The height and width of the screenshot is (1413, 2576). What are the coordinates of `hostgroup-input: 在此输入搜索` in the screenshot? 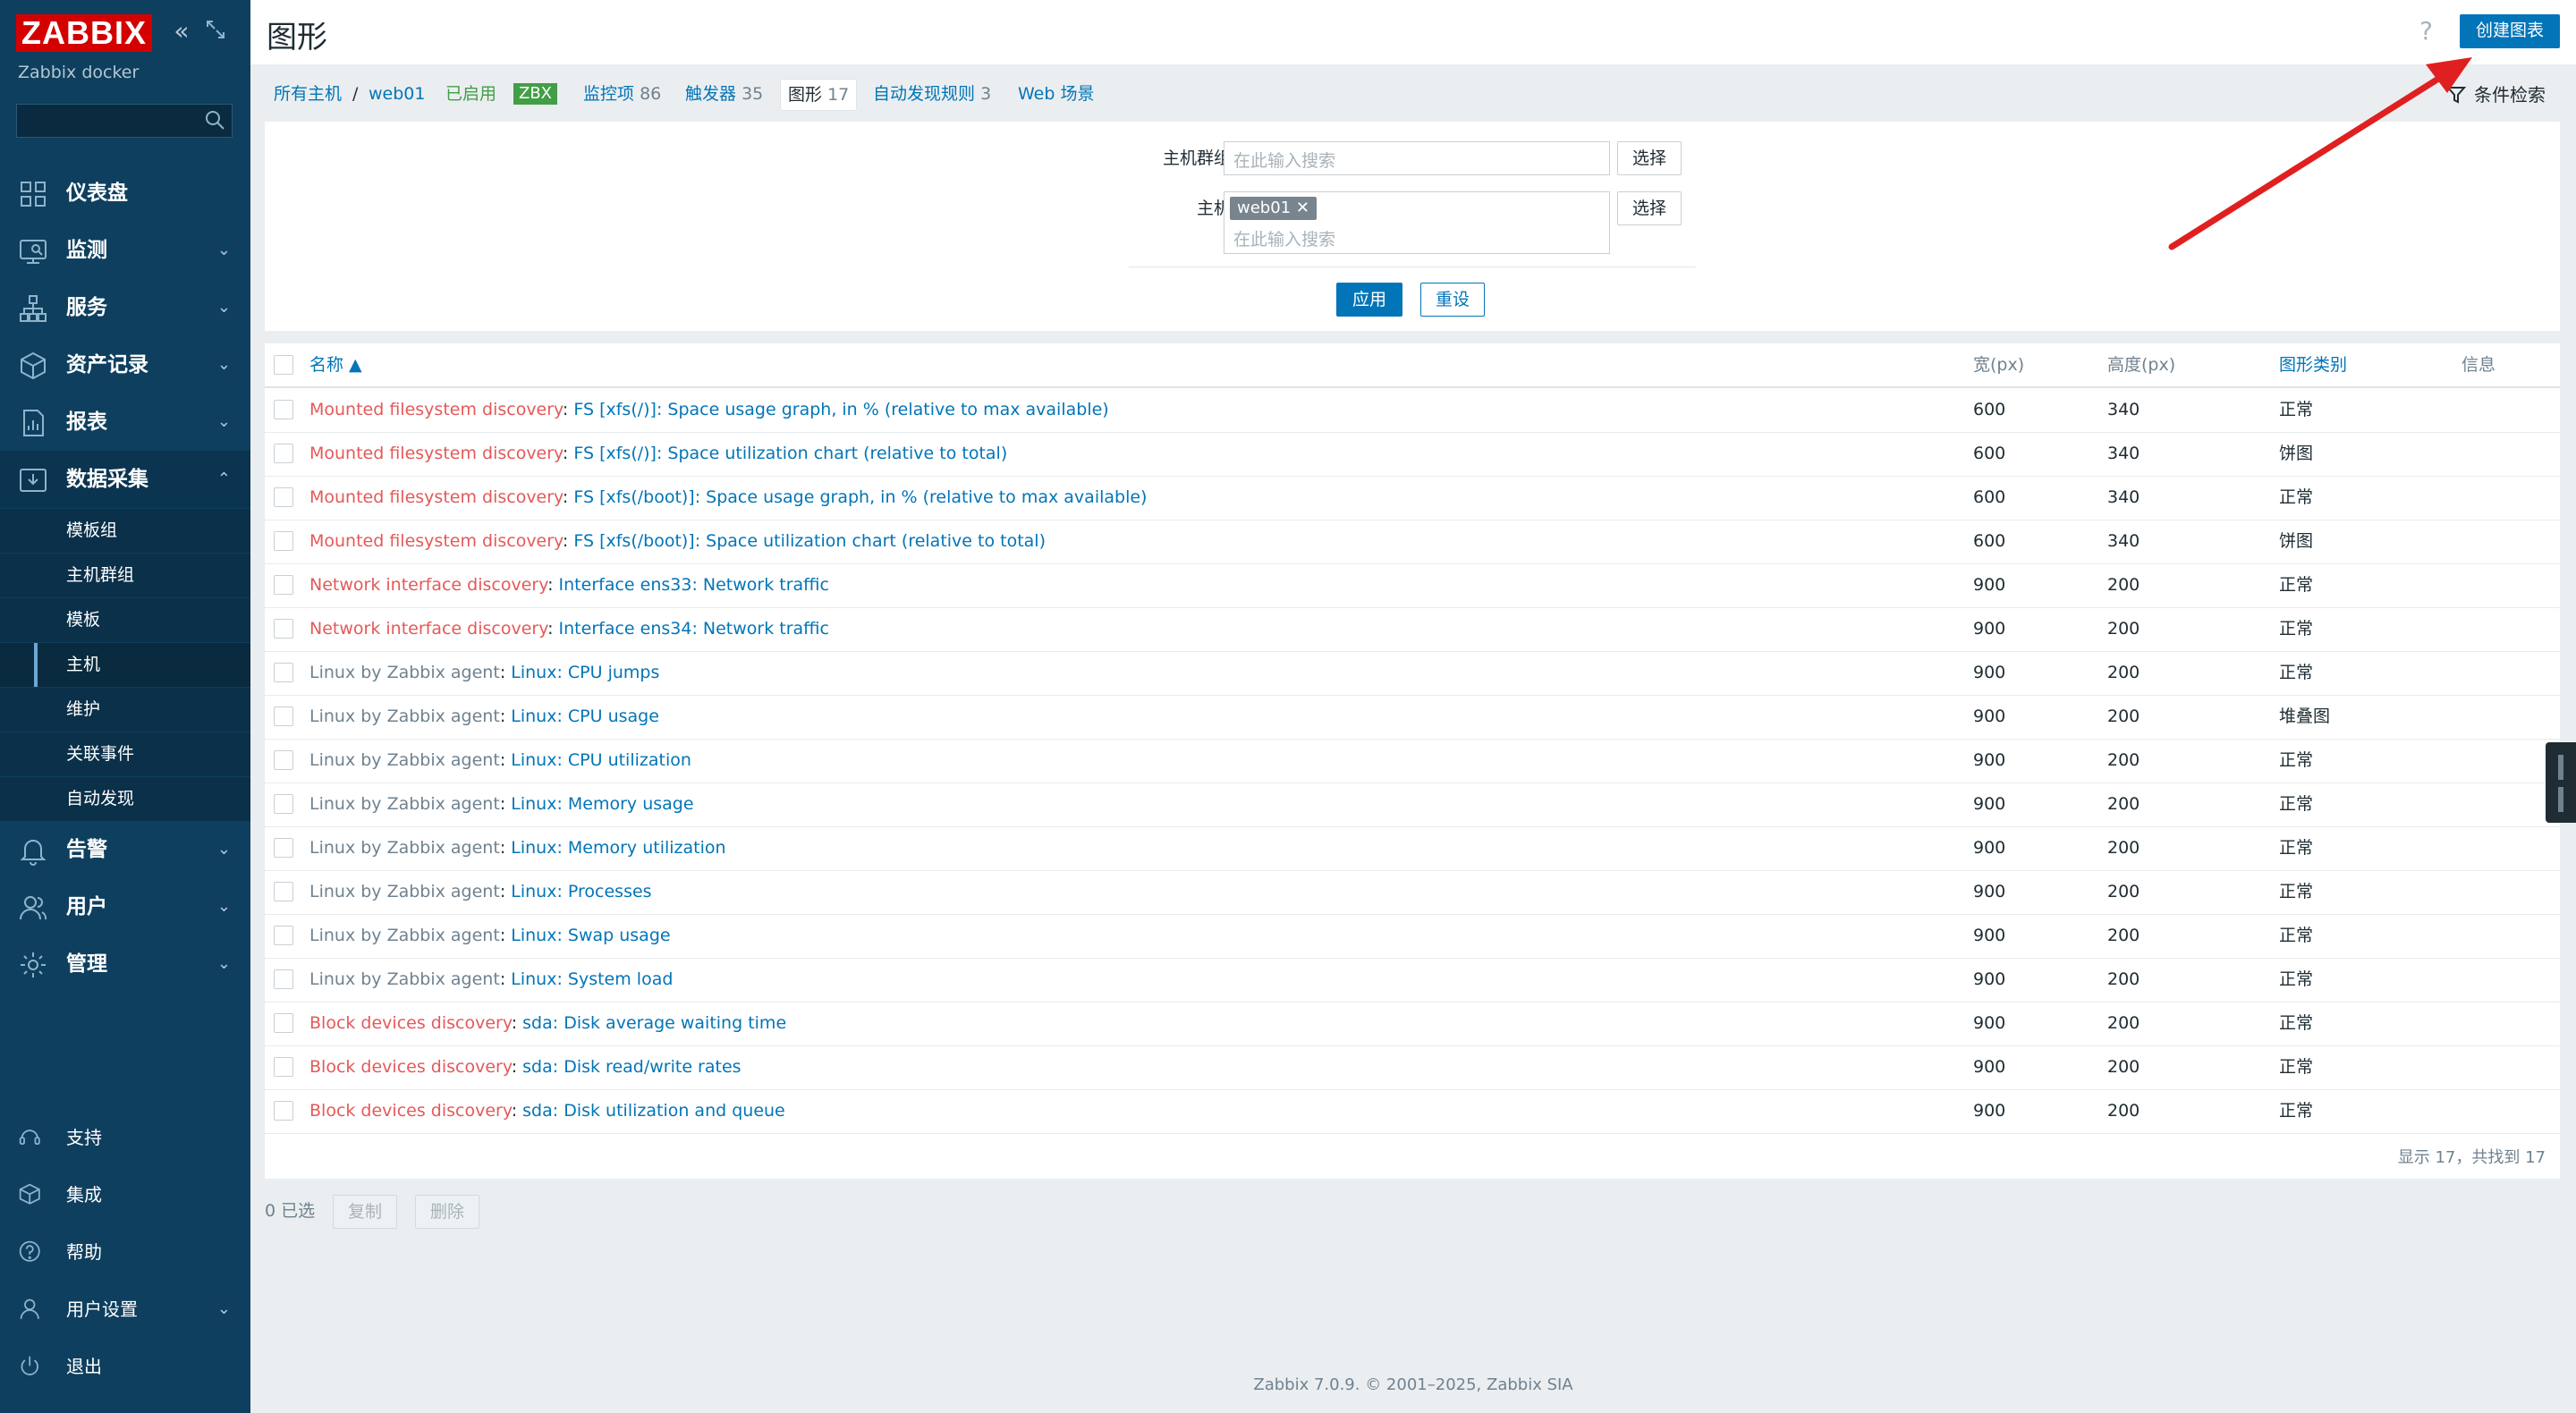 It's located at (1417, 158).